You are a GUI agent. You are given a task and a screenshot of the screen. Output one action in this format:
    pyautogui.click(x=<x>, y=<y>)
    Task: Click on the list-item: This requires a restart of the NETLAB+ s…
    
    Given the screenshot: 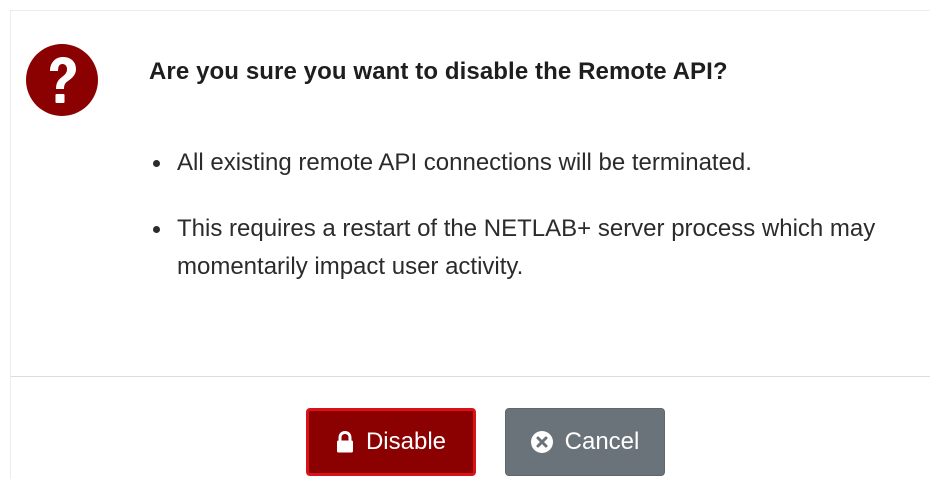 What is the action you would take?
    pyautogui.click(x=540, y=248)
    